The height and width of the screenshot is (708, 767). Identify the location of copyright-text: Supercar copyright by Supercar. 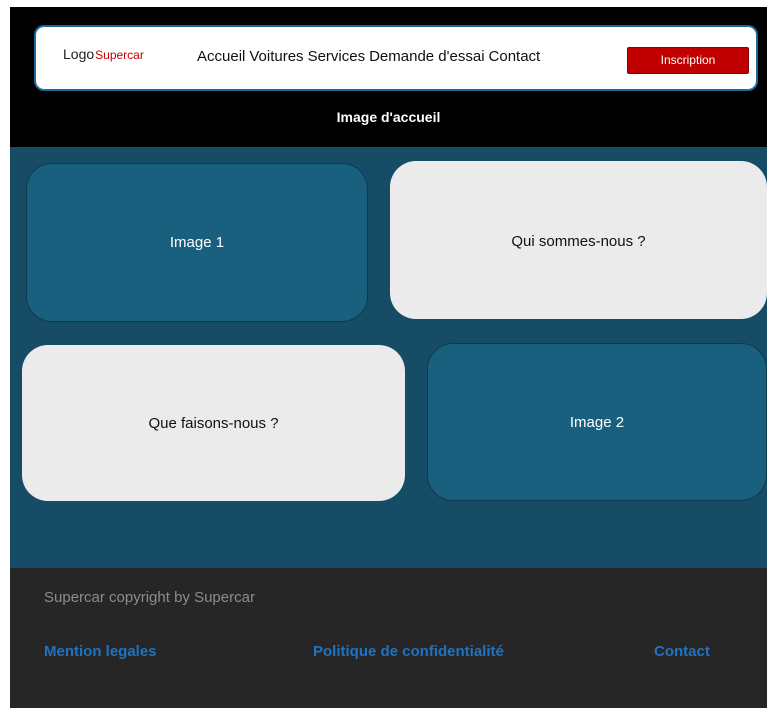
(149, 597).